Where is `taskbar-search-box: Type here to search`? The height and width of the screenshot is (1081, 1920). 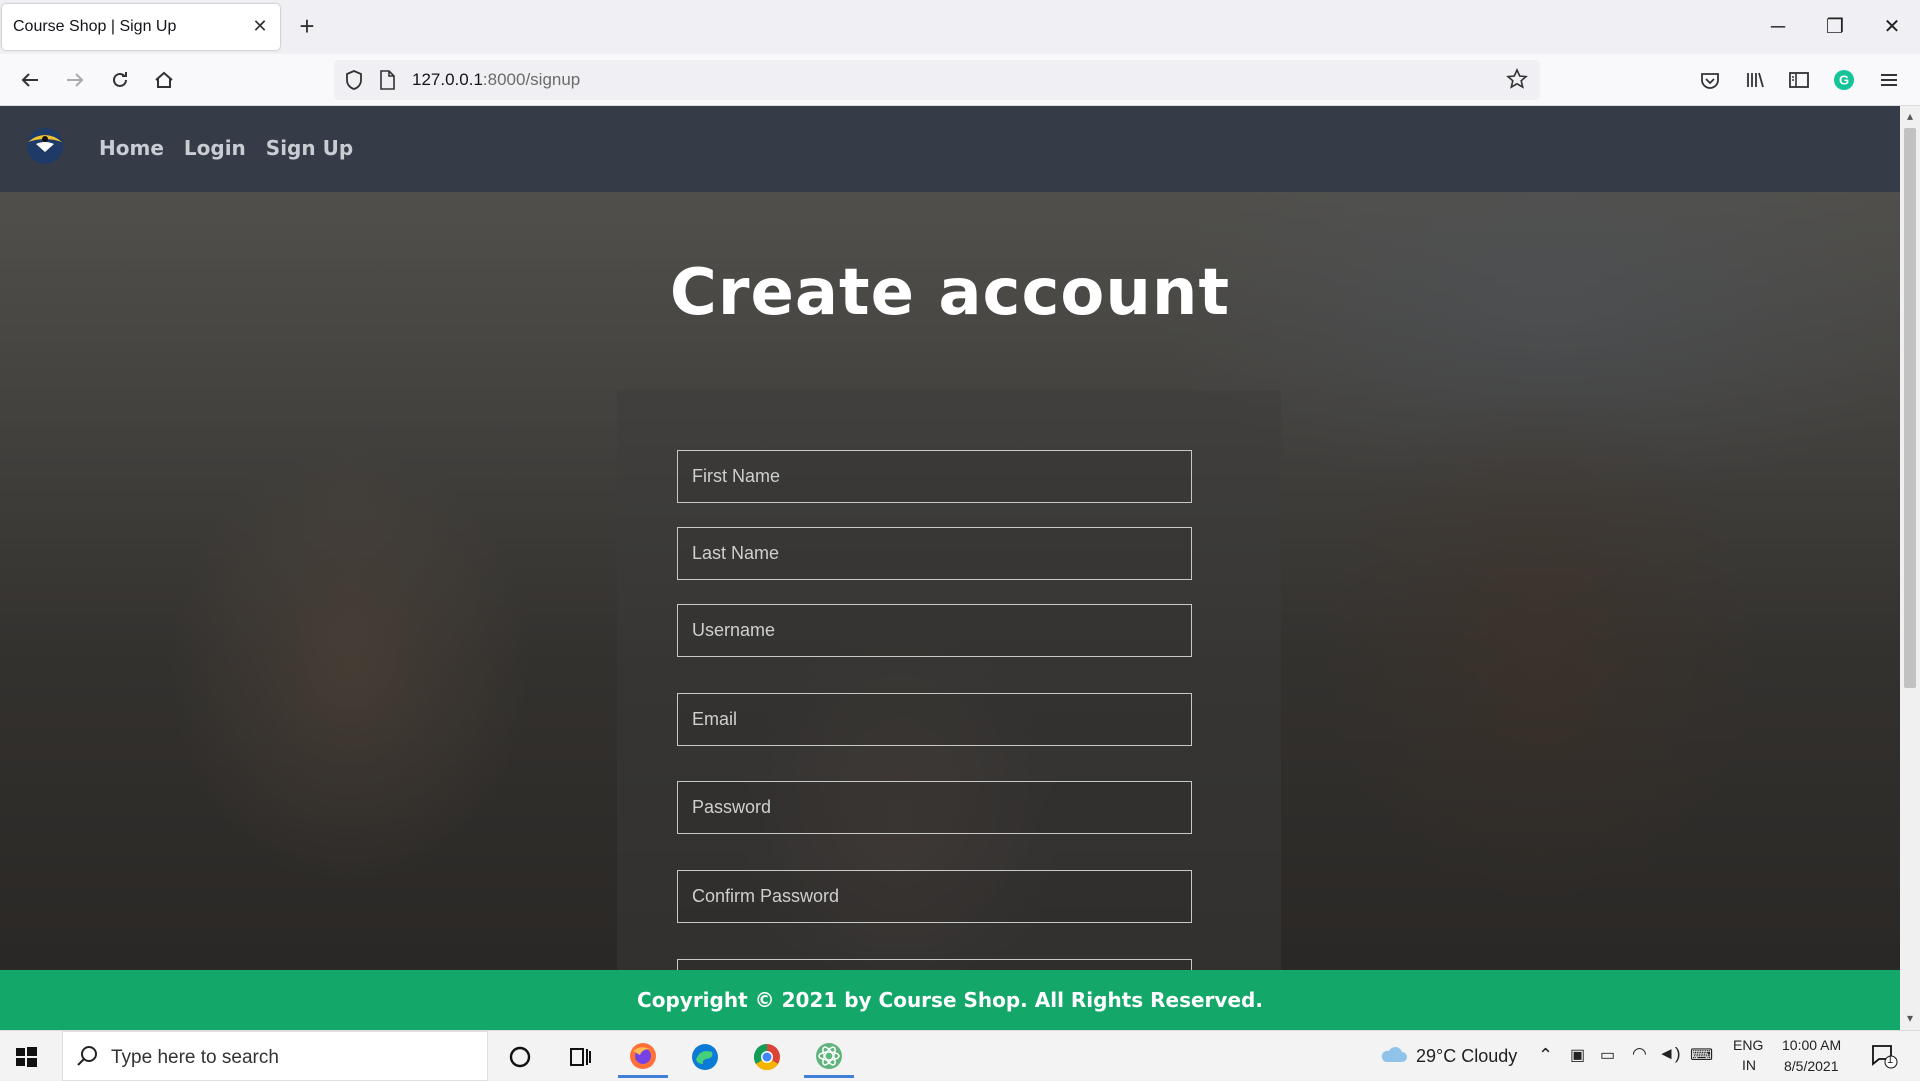
taskbar-search-box: Type here to search is located at coordinates (275, 1056).